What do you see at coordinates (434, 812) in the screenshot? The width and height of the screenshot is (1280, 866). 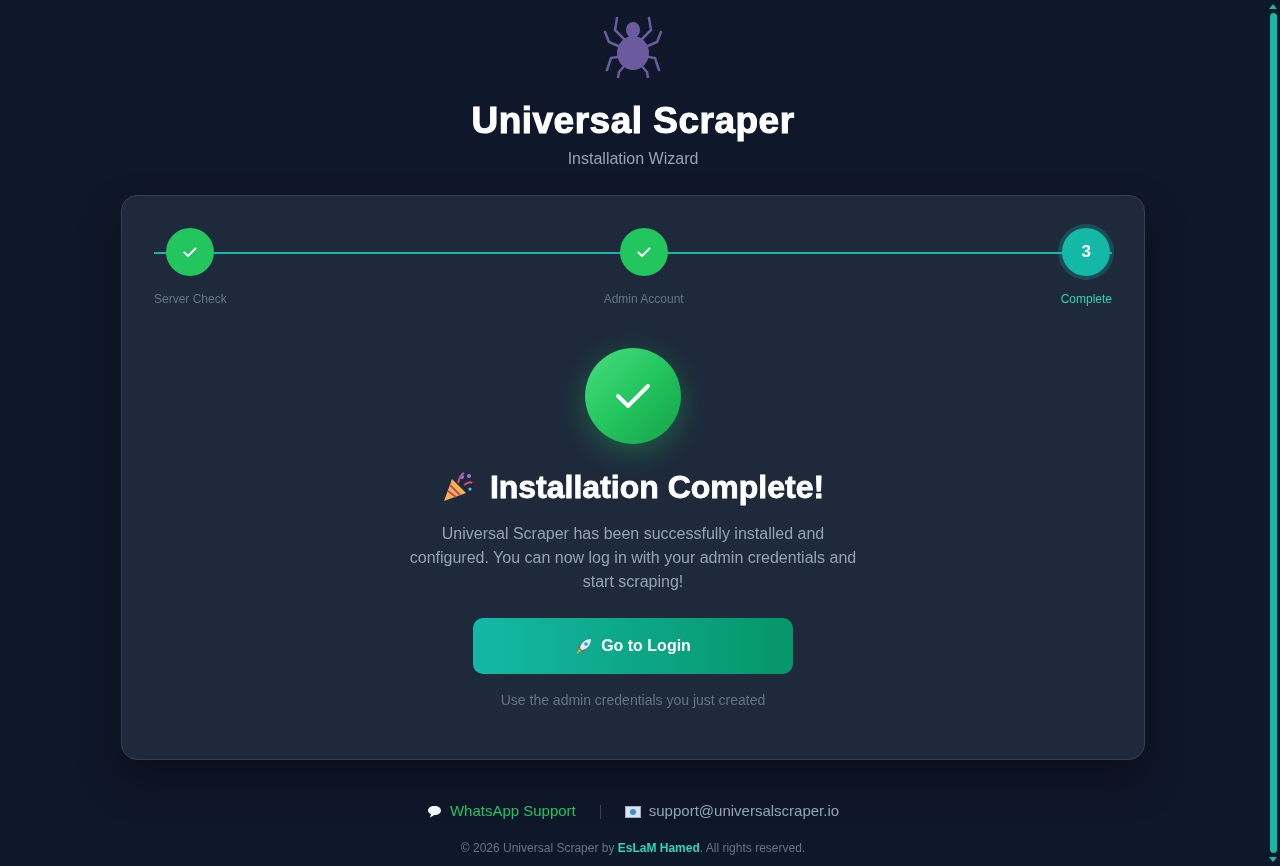 I see `speech-bubble-icon` at bounding box center [434, 812].